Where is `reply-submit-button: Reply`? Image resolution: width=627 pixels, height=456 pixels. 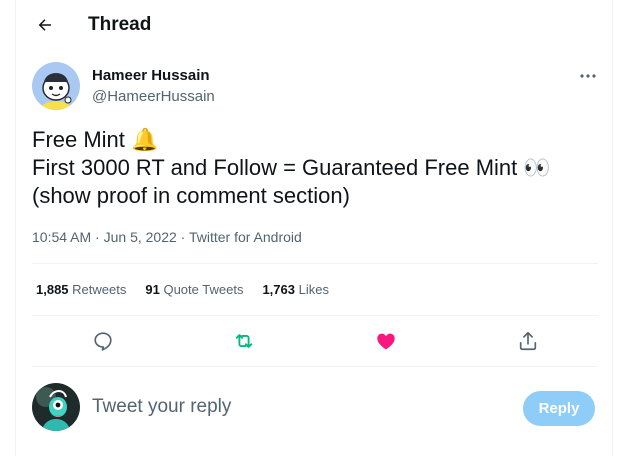 reply-submit-button: Reply is located at coordinates (559, 408).